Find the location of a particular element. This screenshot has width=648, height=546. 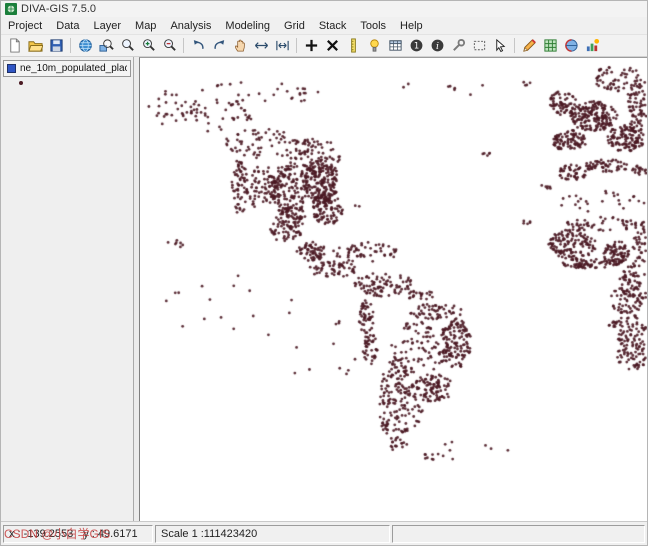

menu-layer: Layer is located at coordinates (108, 26).